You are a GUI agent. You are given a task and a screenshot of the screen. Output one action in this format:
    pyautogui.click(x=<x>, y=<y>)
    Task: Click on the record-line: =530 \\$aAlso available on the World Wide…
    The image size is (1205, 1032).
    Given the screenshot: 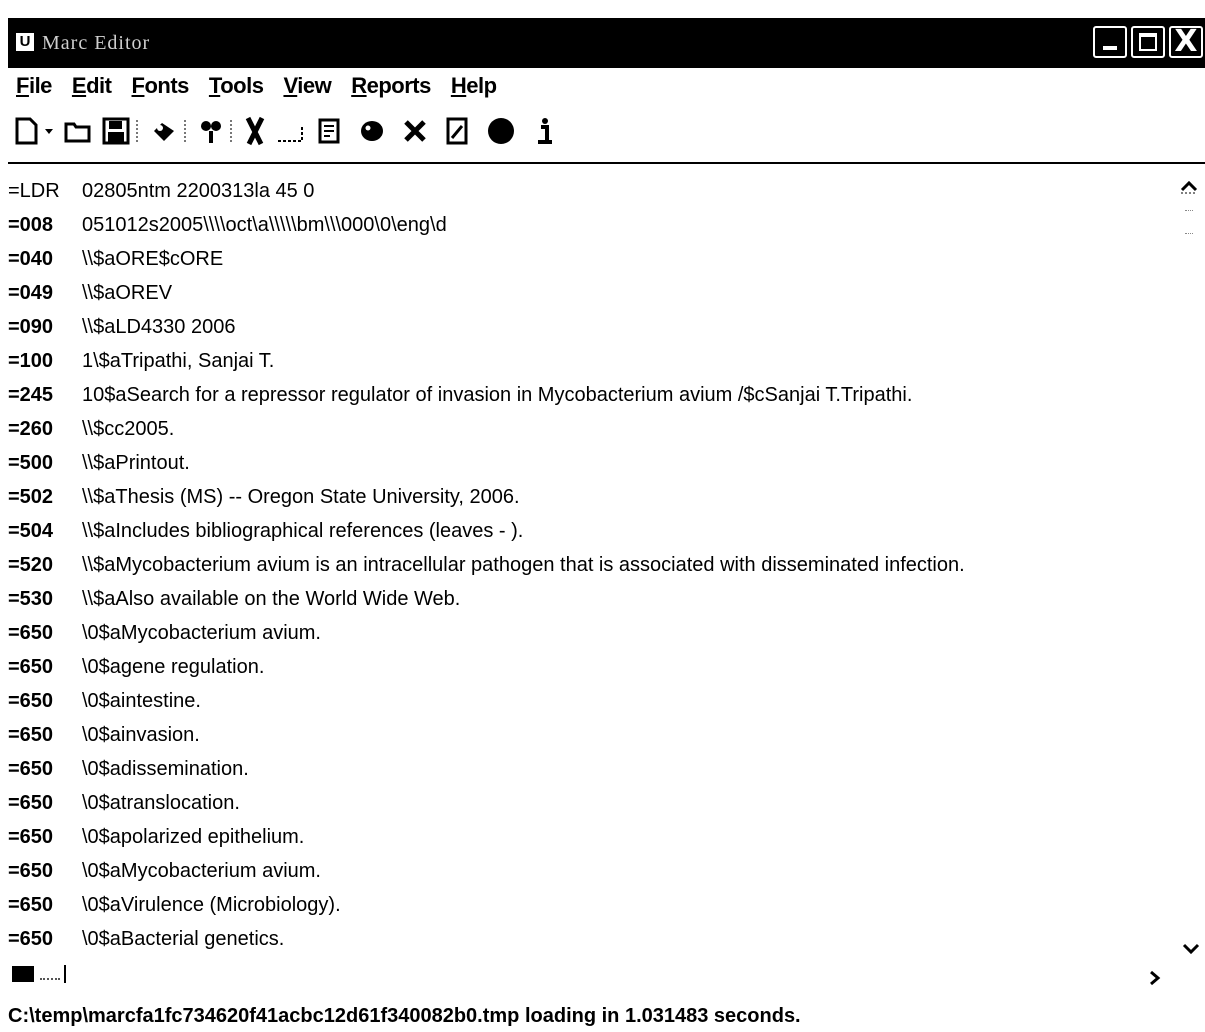 What is the action you would take?
    pyautogui.click(x=234, y=599)
    